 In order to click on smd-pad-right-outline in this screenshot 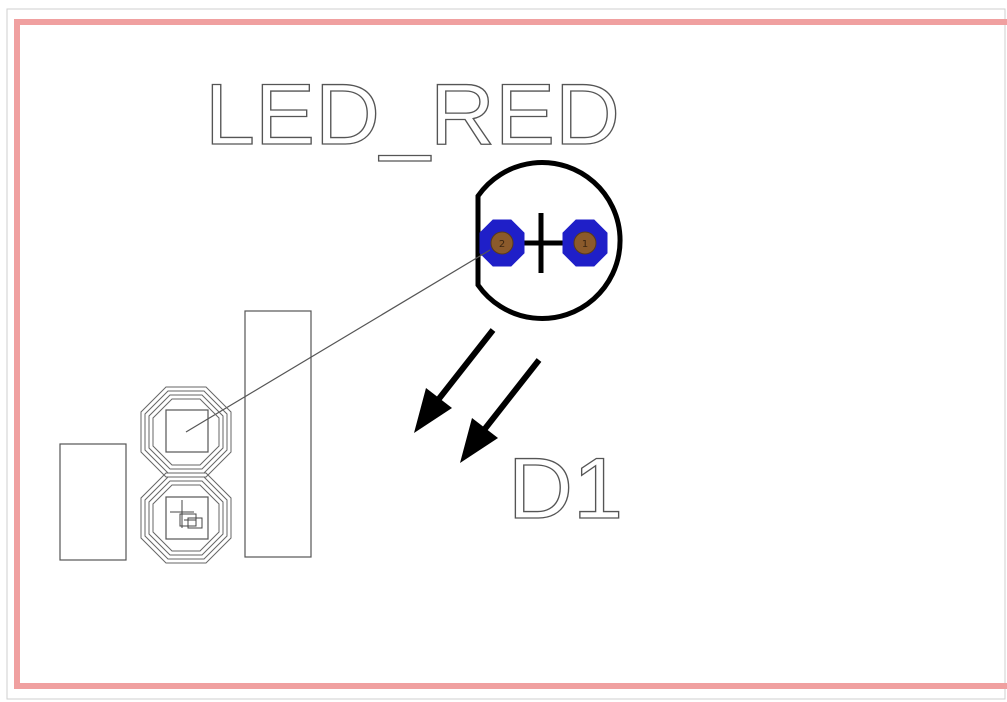, I will do `click(278, 434)`.